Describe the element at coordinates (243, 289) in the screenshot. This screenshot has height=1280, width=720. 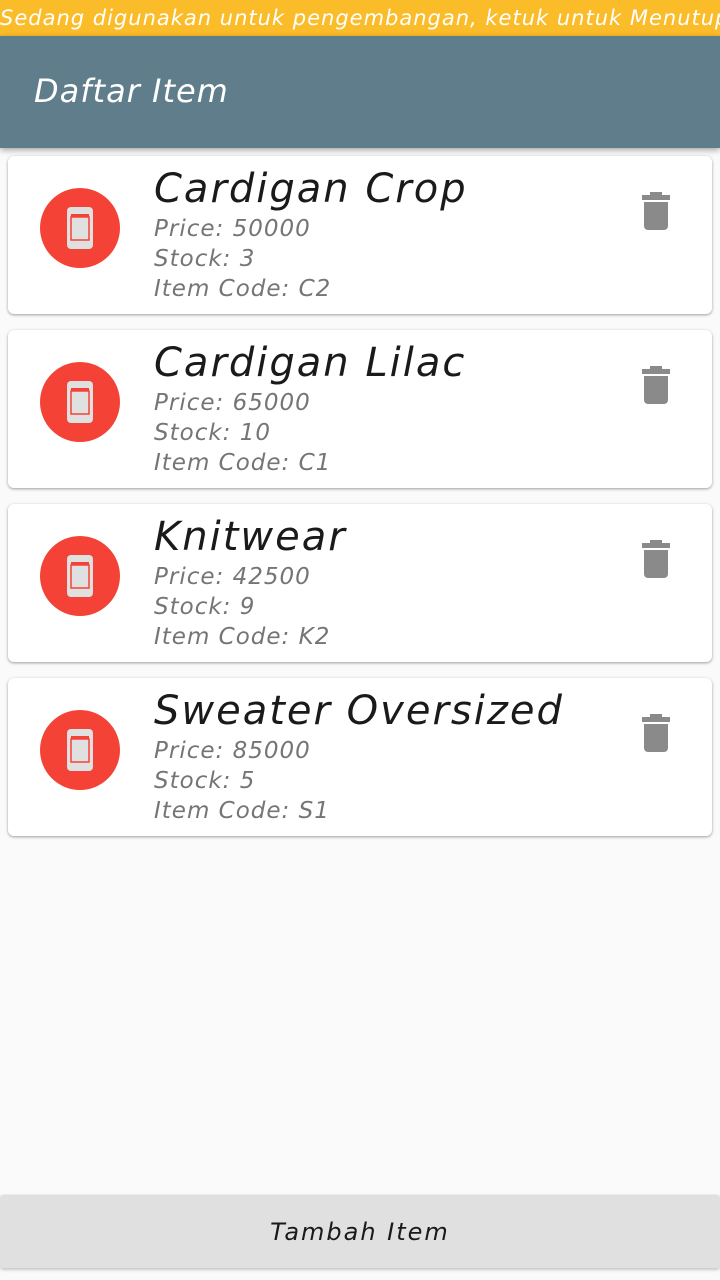
I see `item-code: Item Code: C2` at that location.